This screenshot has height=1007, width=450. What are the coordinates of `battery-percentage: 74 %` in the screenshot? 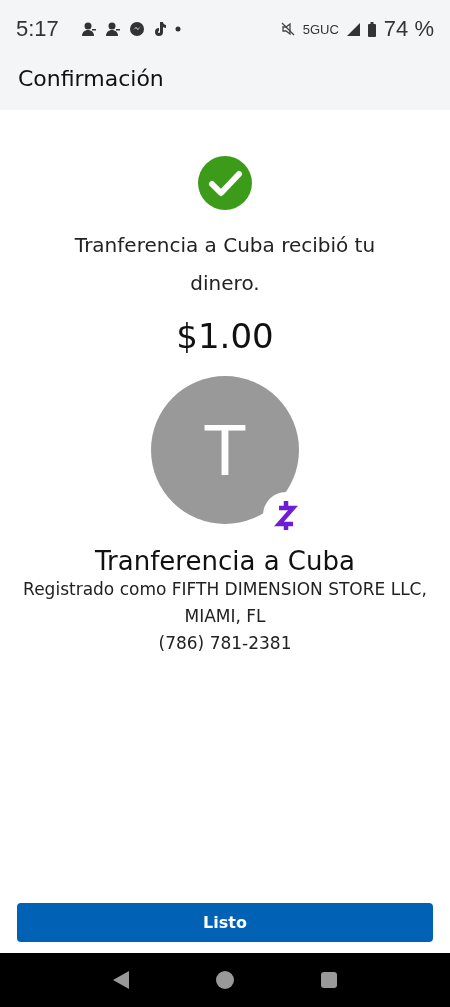 It's located at (408, 29).